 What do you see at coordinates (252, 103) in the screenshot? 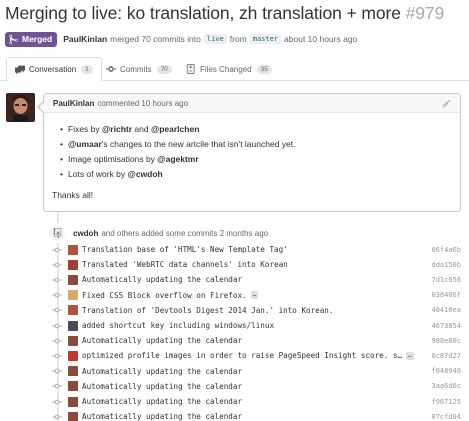
I see `comment-header: PaulKinlan commented 10 hours ago` at bounding box center [252, 103].